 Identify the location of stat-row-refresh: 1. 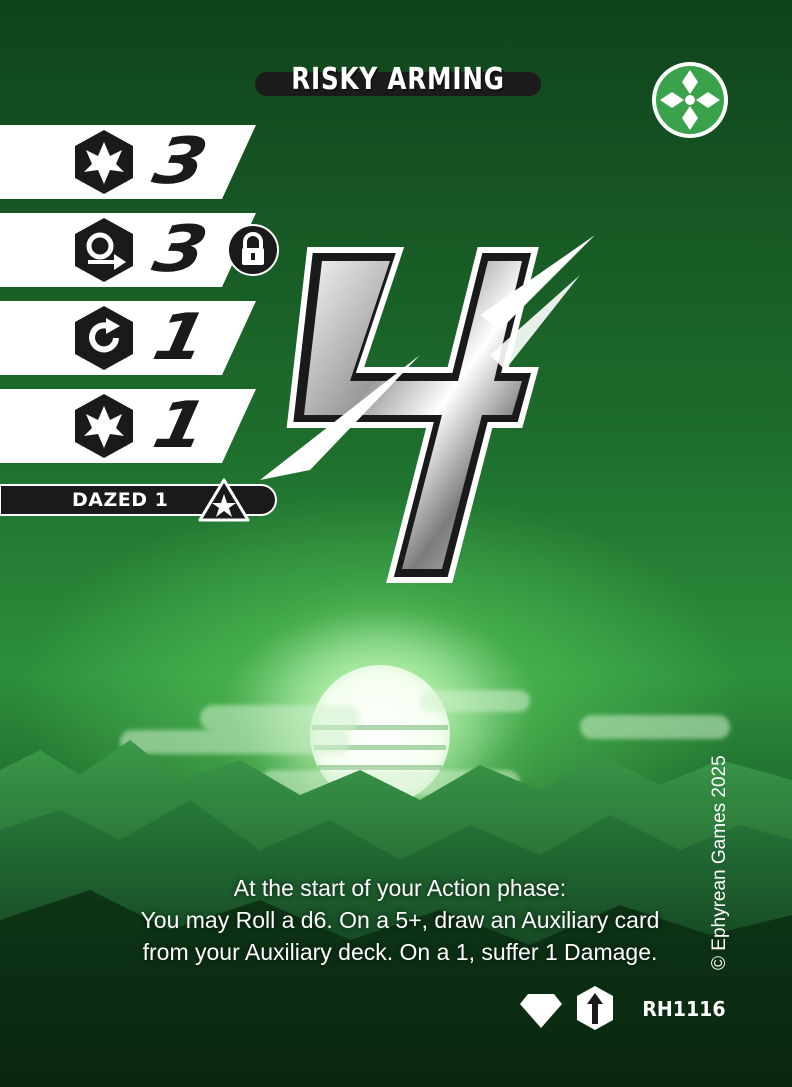
(130, 338).